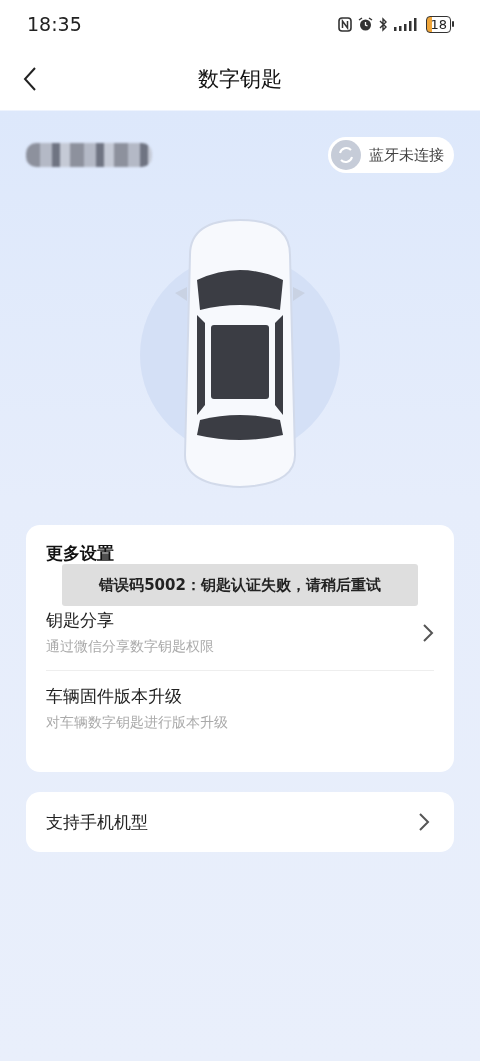 This screenshot has width=480, height=1061. What do you see at coordinates (240, 585) in the screenshot?
I see `error-toast: 错误码5002：钥匙认证失败，请稍后重试` at bounding box center [240, 585].